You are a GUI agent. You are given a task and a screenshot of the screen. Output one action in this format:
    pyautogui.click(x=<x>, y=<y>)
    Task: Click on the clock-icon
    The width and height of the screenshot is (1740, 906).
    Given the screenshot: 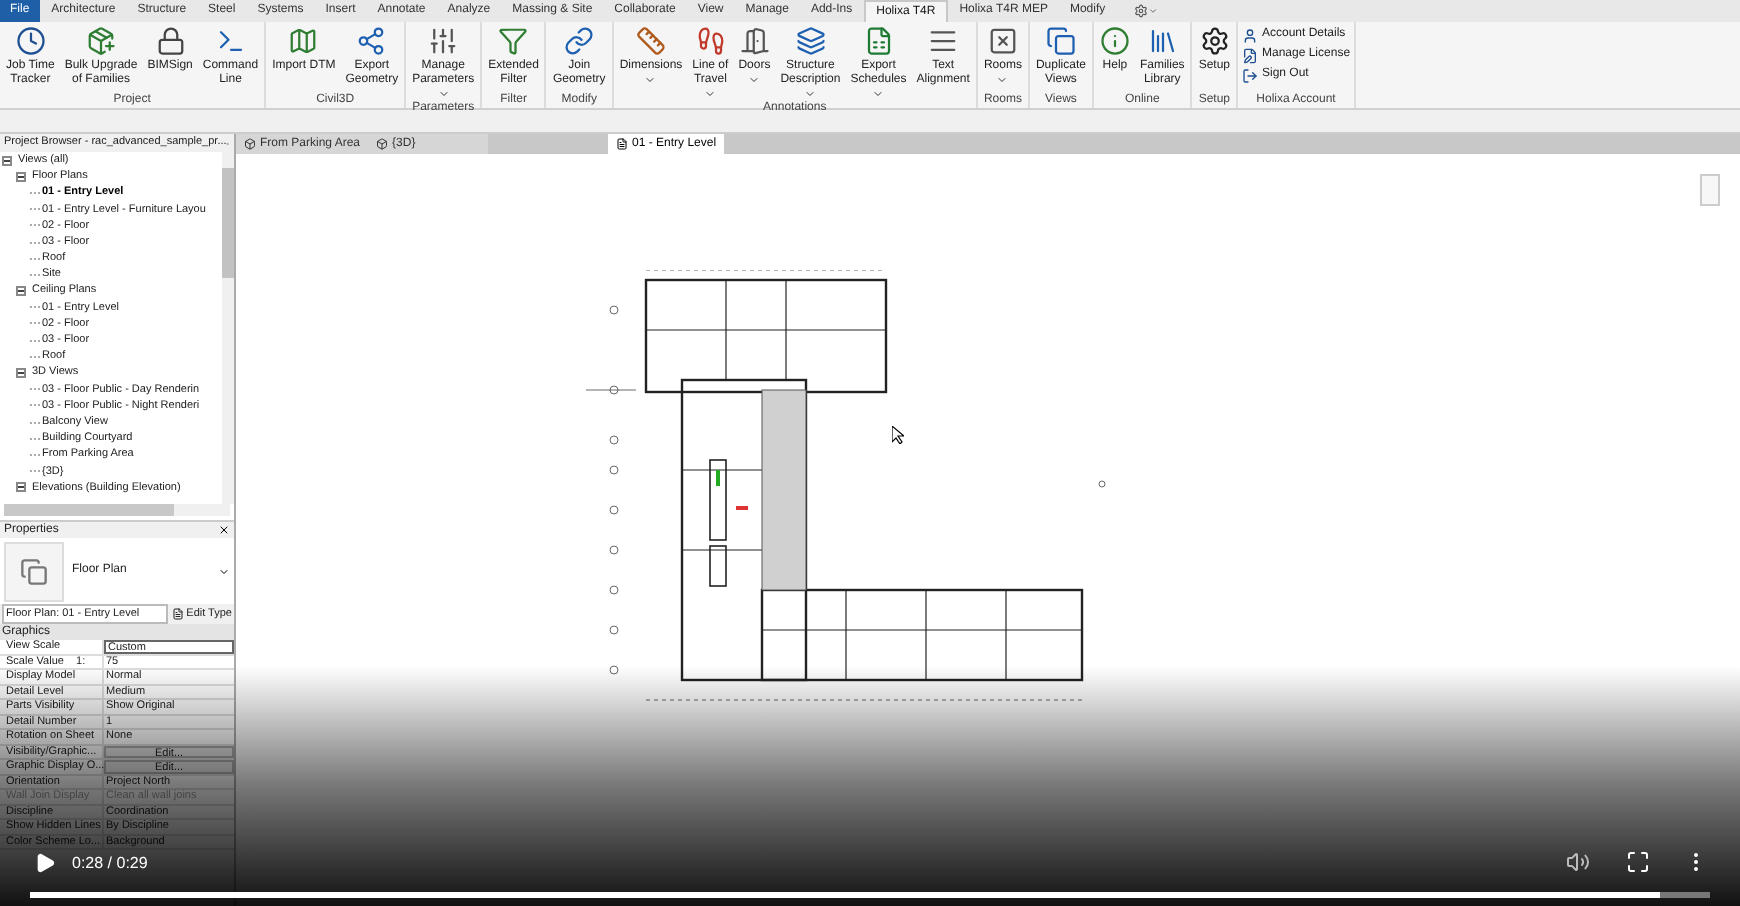 What is the action you would take?
    pyautogui.click(x=30, y=41)
    